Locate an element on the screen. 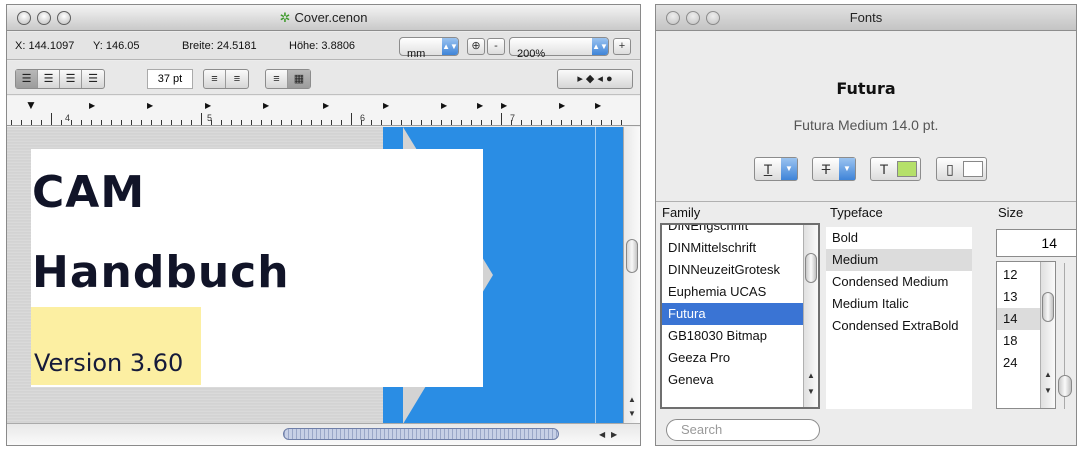 This screenshot has width=1077, height=449. family-scroll-thumb is located at coordinates (811, 268).